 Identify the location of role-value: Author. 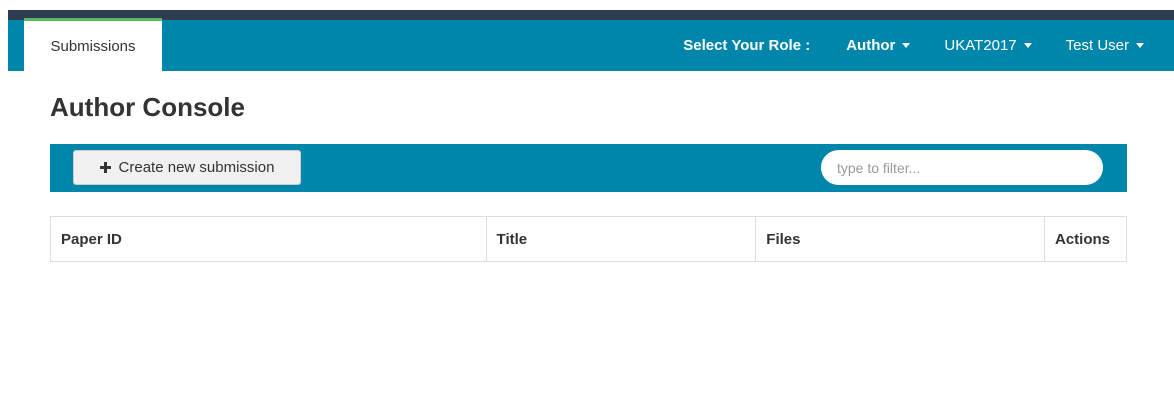
(871, 45).